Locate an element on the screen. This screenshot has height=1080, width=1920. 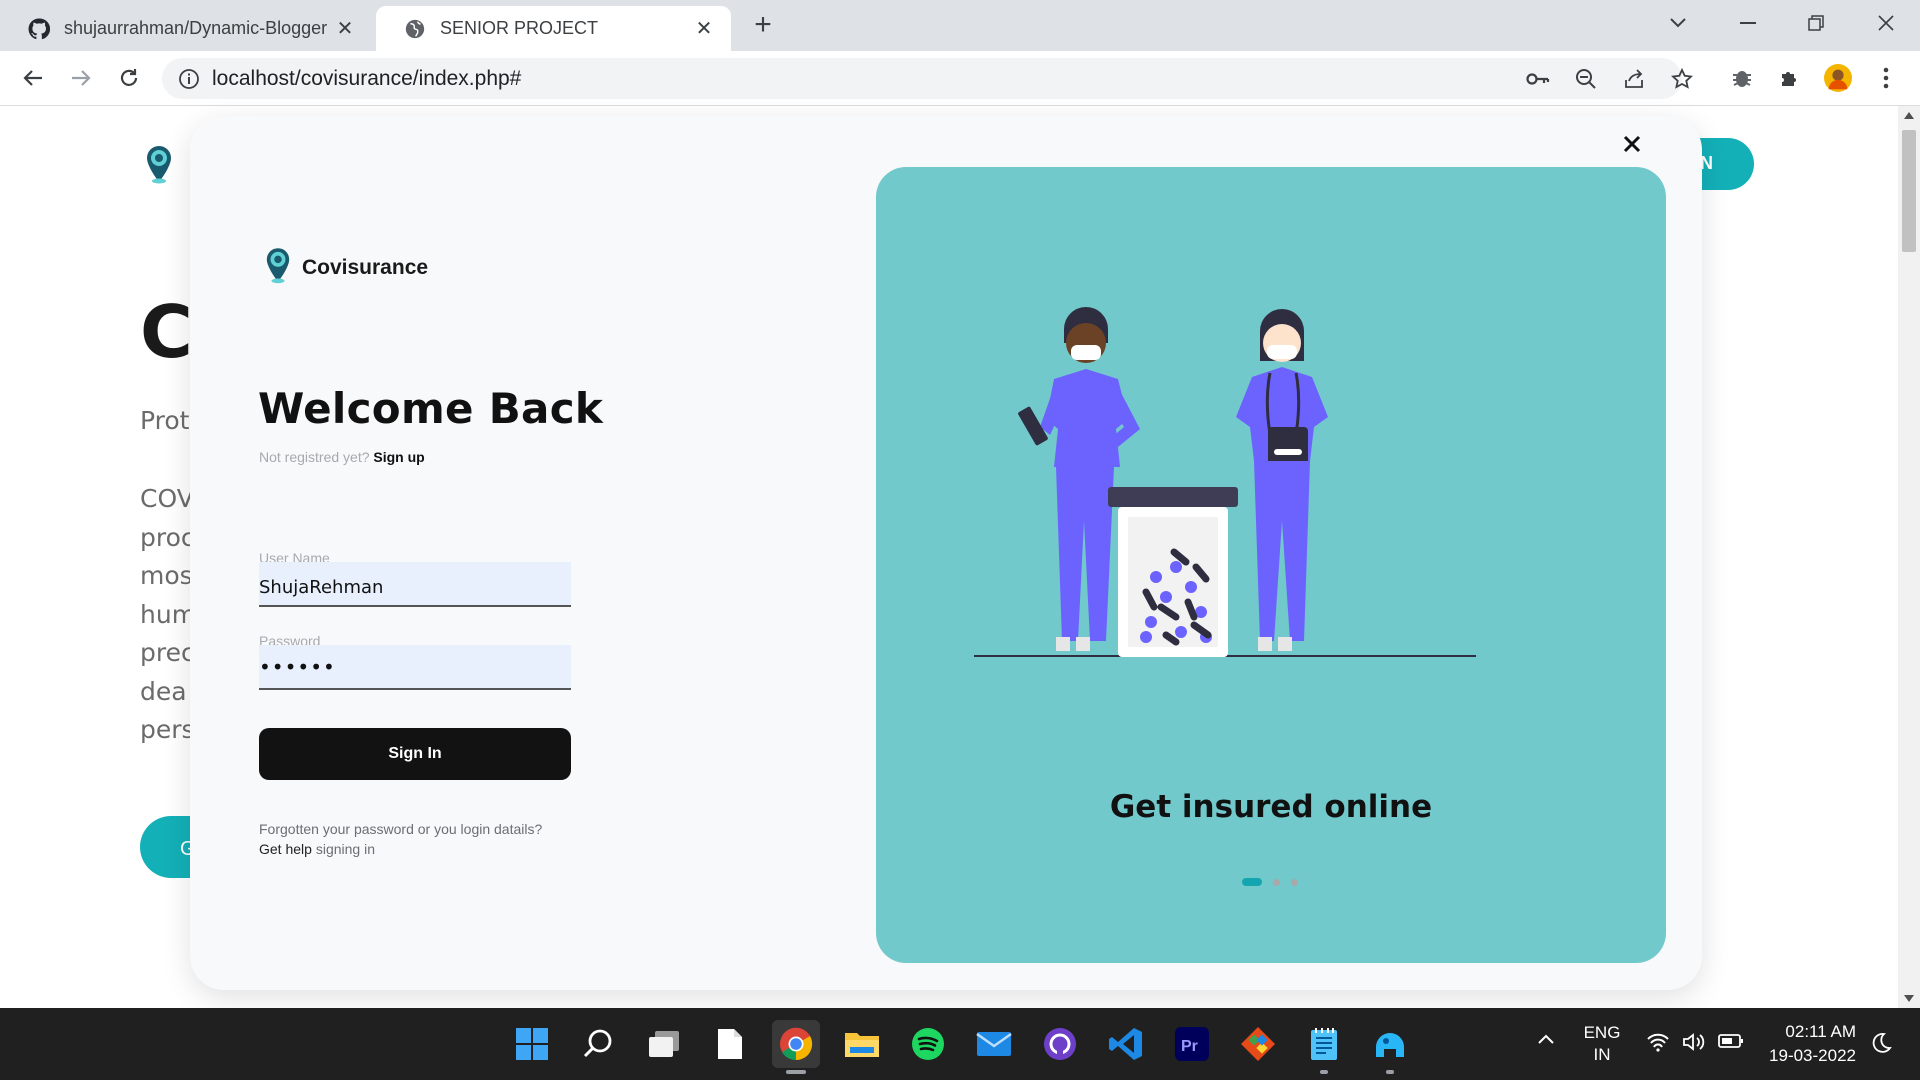
premiere-pro-icon: Pr is located at coordinates (1192, 1044).